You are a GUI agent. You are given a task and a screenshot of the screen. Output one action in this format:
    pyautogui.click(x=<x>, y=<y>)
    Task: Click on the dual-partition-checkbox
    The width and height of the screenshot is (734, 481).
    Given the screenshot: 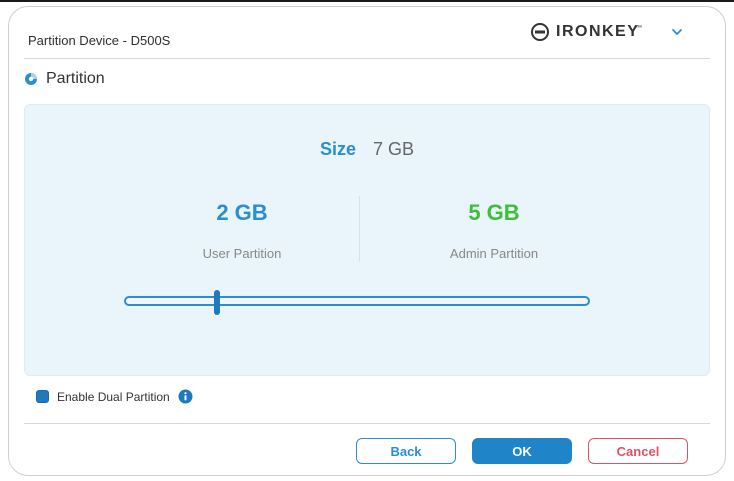 What is the action you would take?
    pyautogui.click(x=42, y=396)
    